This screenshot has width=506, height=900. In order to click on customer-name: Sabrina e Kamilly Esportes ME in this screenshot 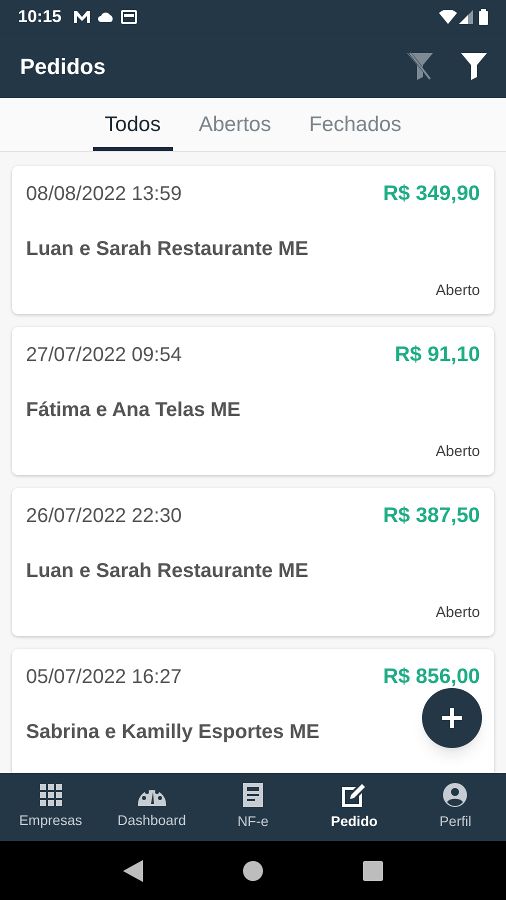, I will do `click(173, 732)`.